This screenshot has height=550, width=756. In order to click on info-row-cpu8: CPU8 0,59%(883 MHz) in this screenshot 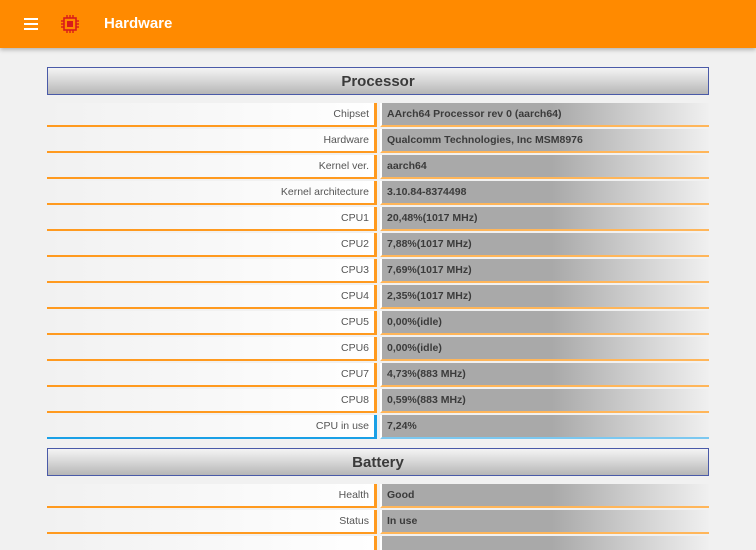, I will do `click(378, 401)`.